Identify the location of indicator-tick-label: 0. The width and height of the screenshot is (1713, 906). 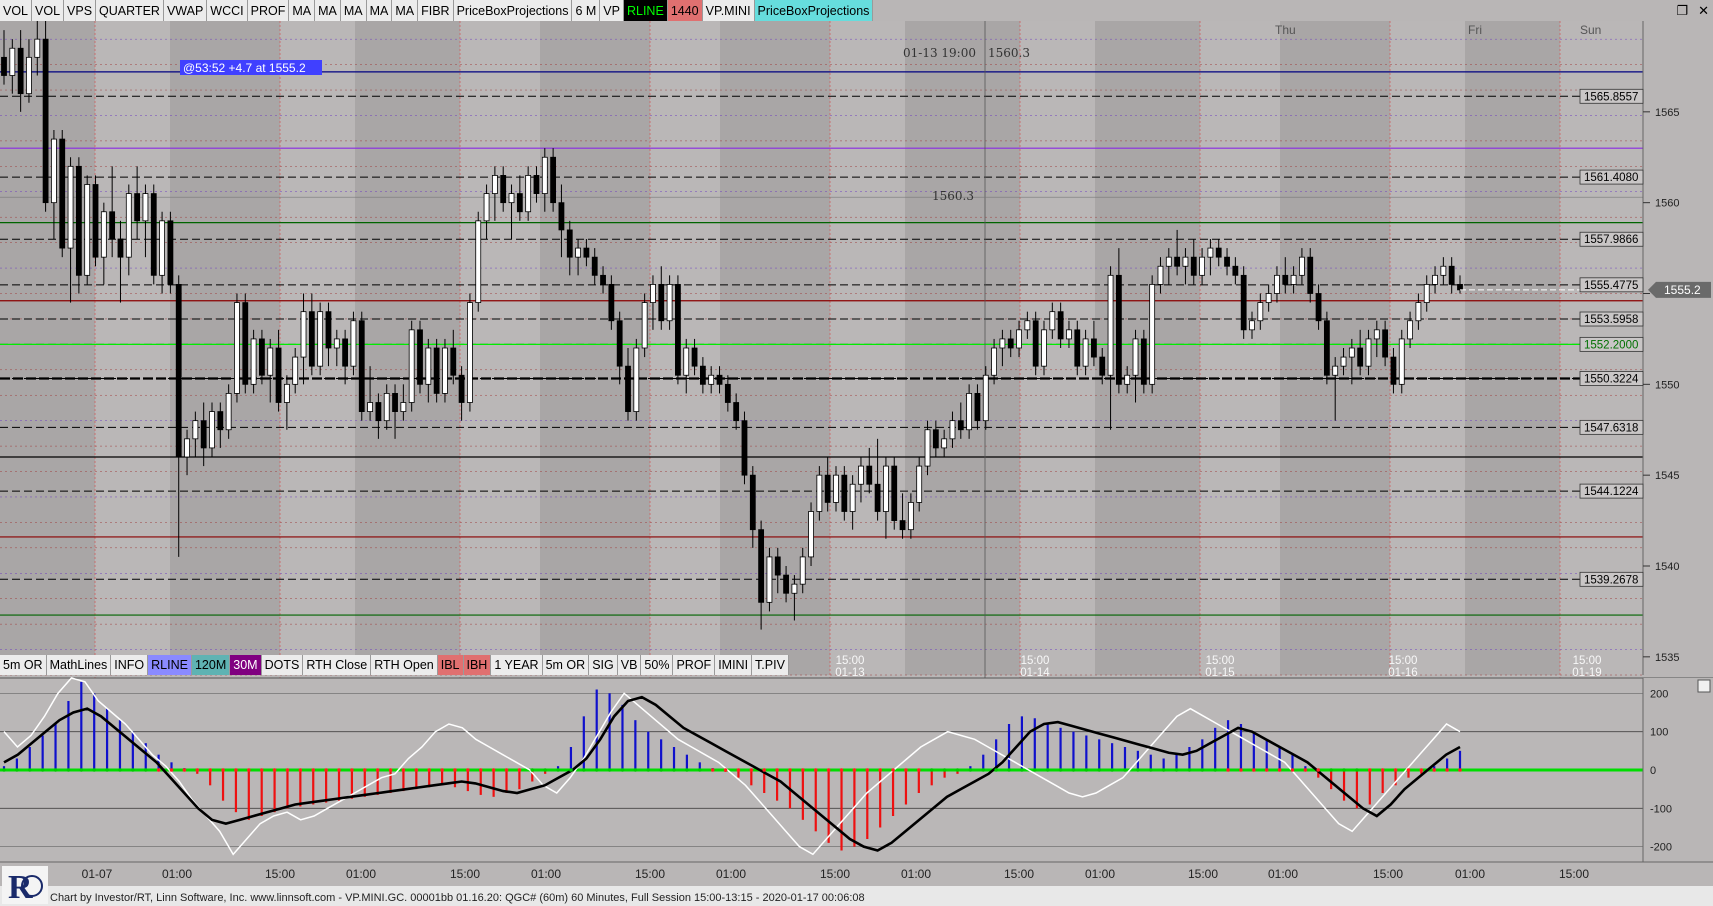
(1653, 771).